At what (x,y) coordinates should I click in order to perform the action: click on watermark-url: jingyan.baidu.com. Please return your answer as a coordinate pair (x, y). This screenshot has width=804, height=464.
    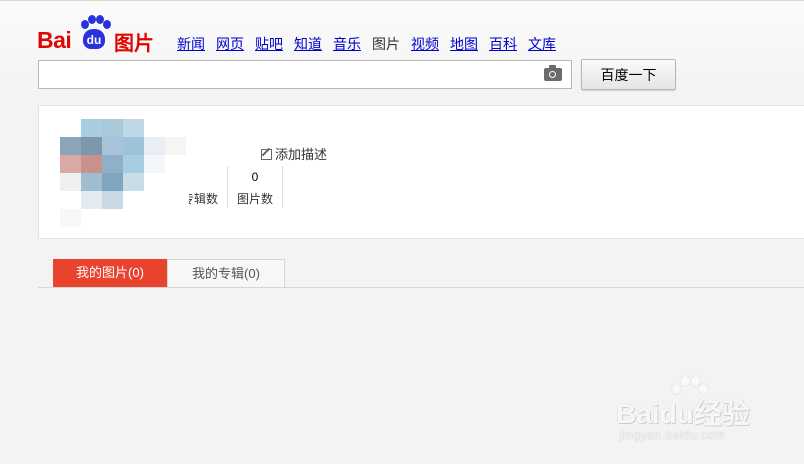
    Looking at the image, I should click on (673, 435).